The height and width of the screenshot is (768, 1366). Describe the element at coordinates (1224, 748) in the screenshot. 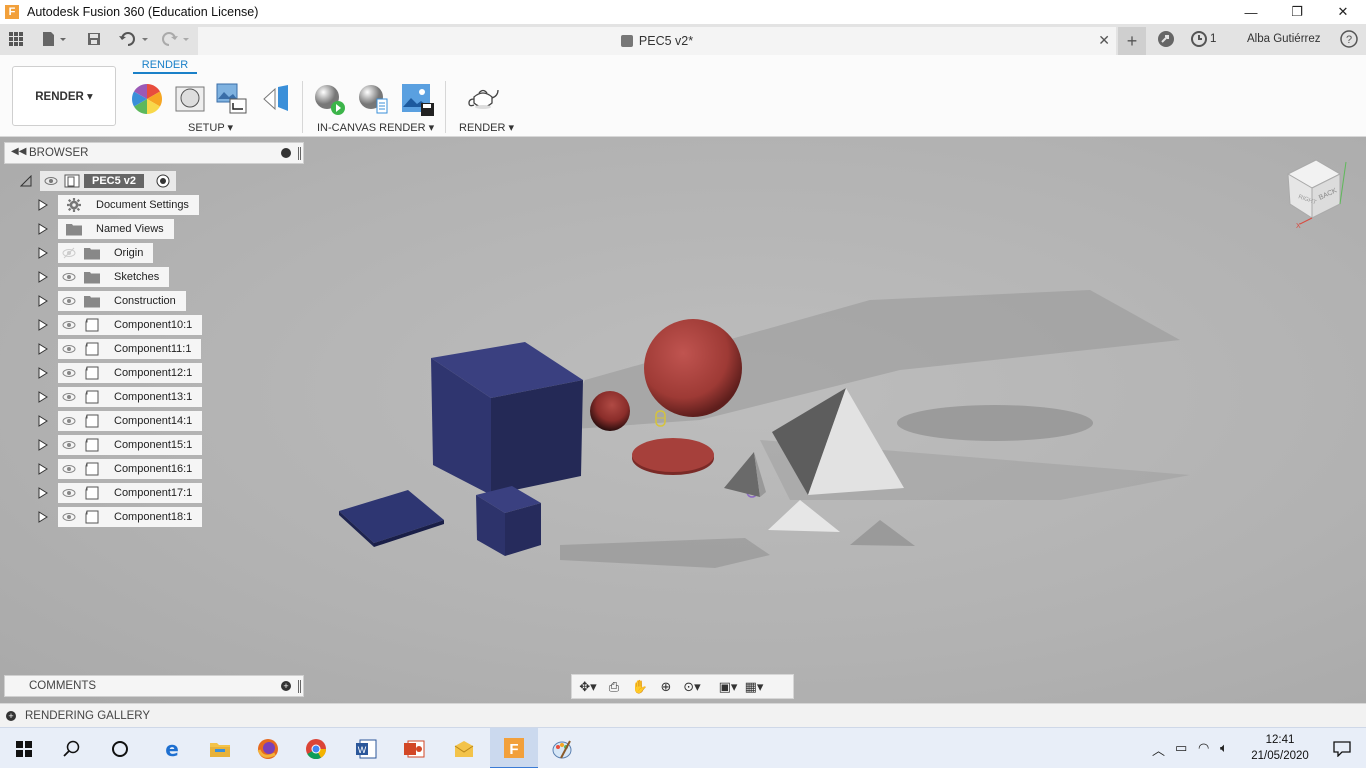

I see `volume-icon: 🔈︎` at that location.